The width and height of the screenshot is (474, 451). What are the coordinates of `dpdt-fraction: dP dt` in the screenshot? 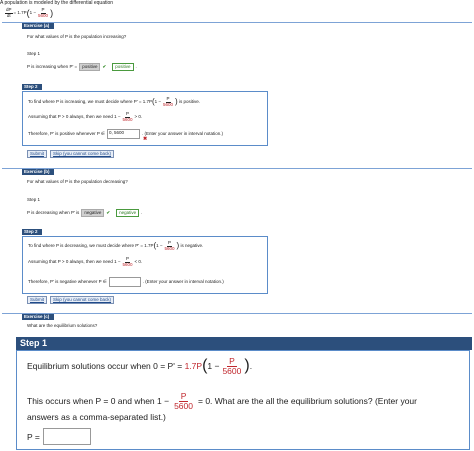 It's located at (9, 12).